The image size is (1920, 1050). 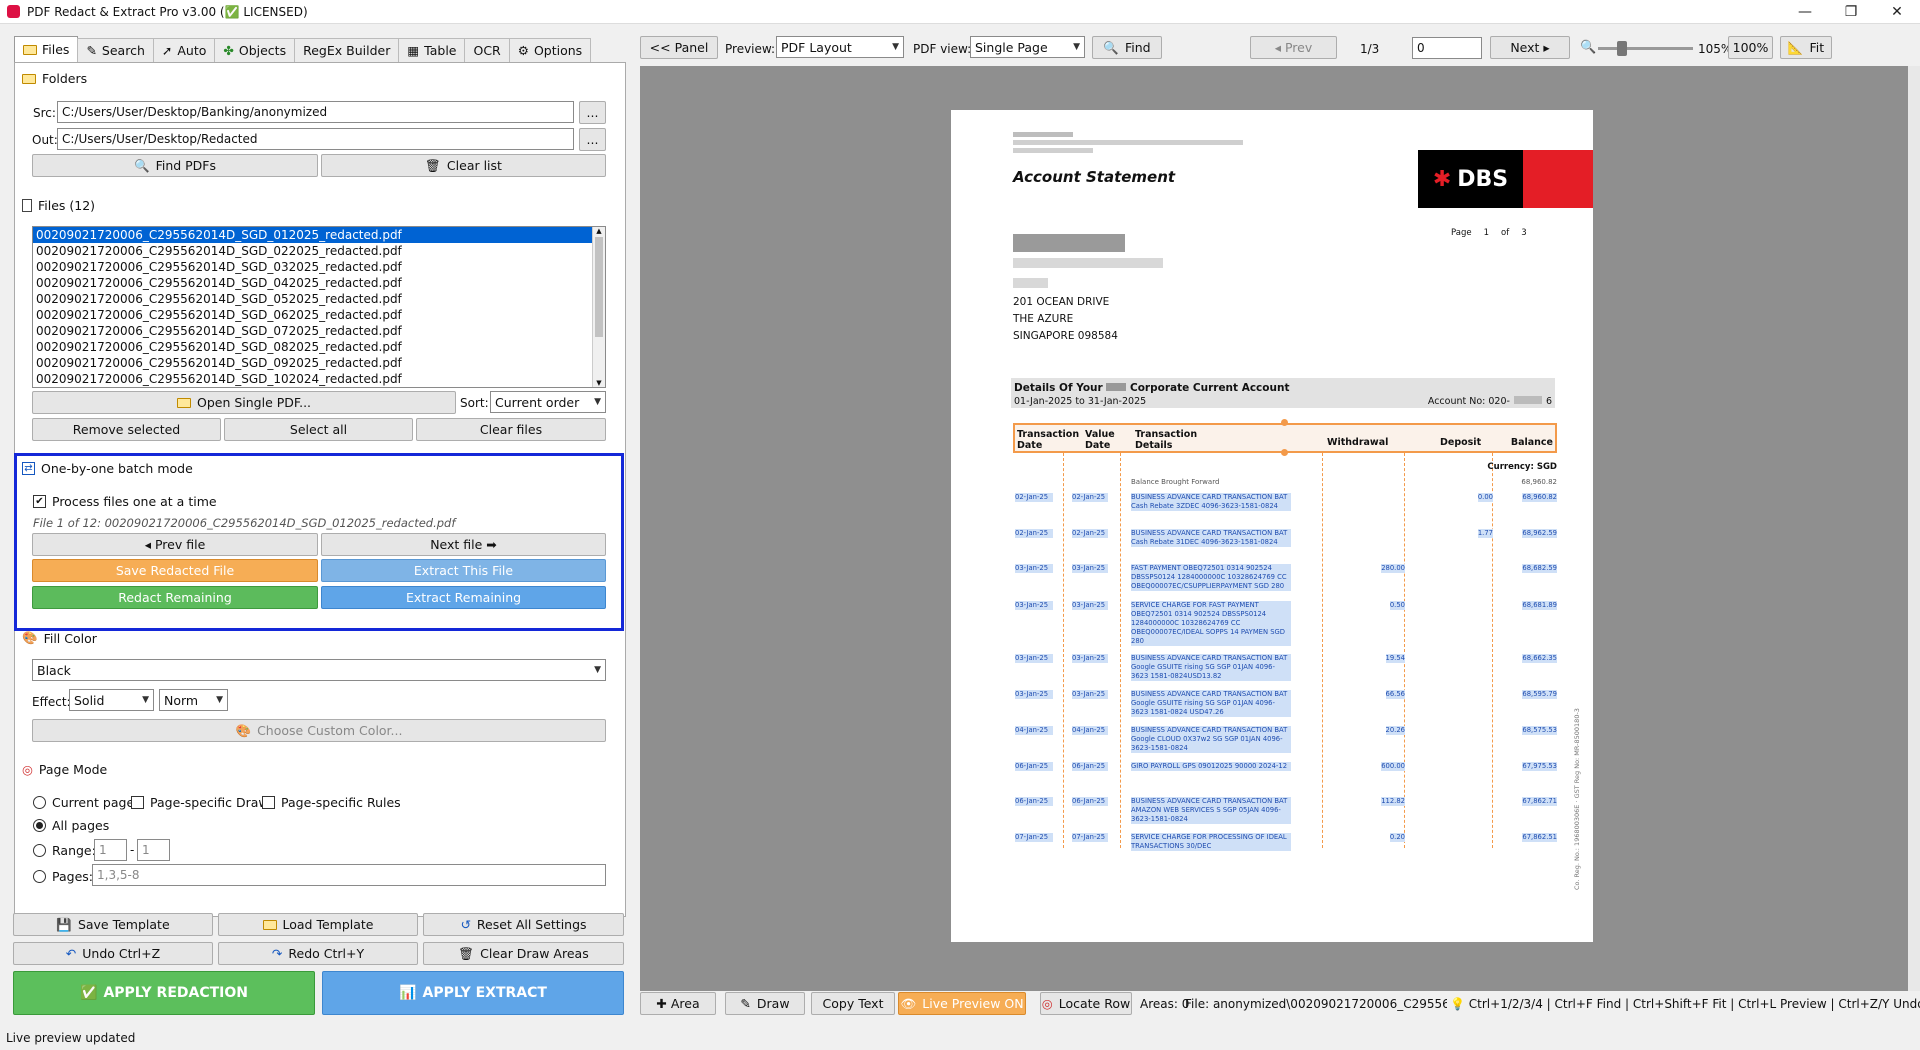 I want to click on reset-all-settings-button: ↺ Reset All Settings, so click(x=523, y=924).